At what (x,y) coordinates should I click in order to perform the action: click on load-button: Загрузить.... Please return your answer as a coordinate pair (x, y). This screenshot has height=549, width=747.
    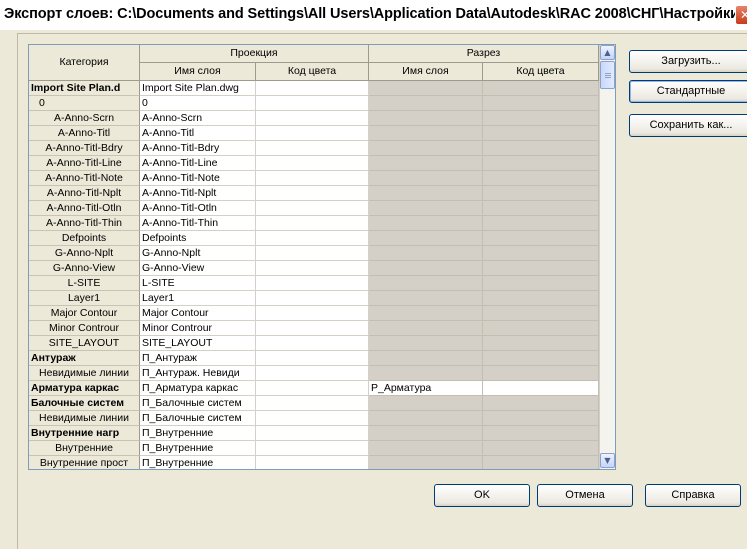
    Looking at the image, I should click on (688, 61).